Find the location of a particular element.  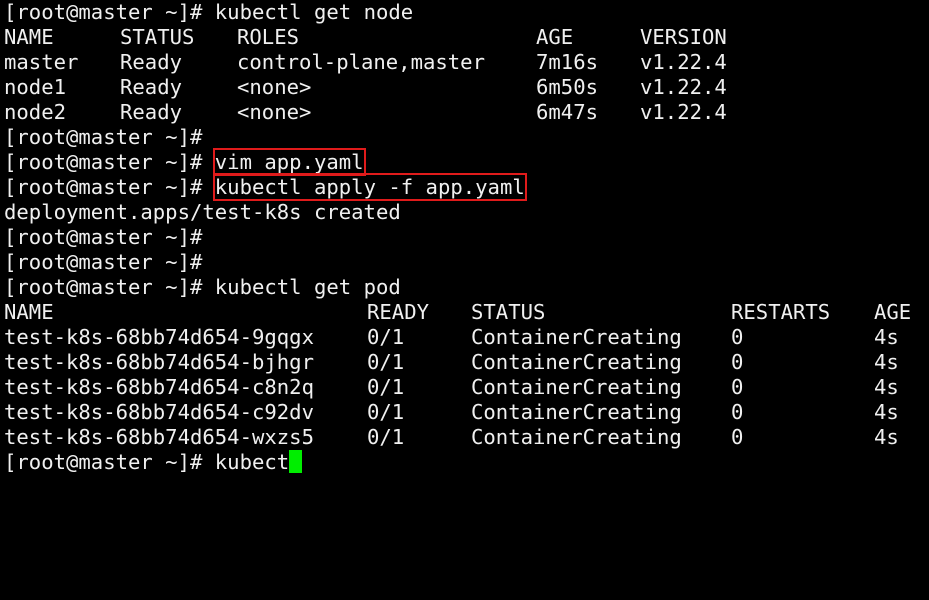

highlighted-vim-command: vim app.yaml is located at coordinates (289, 162).